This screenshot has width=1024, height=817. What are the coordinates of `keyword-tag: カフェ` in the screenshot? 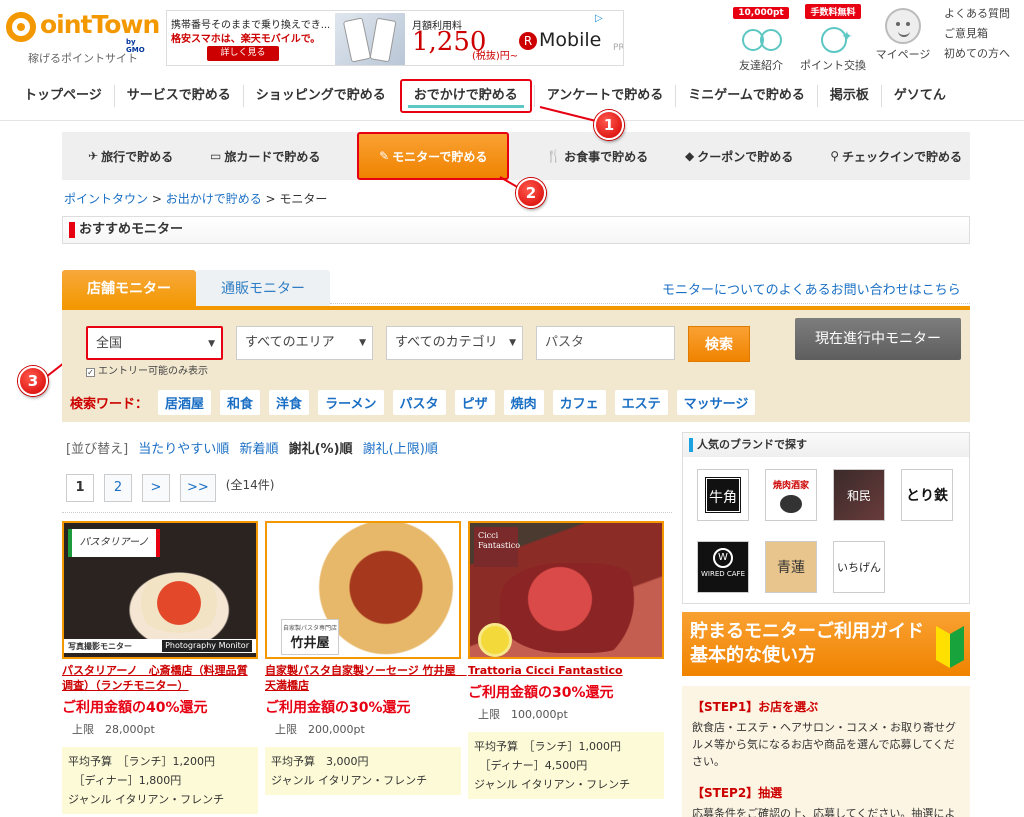 It's located at (579, 402).